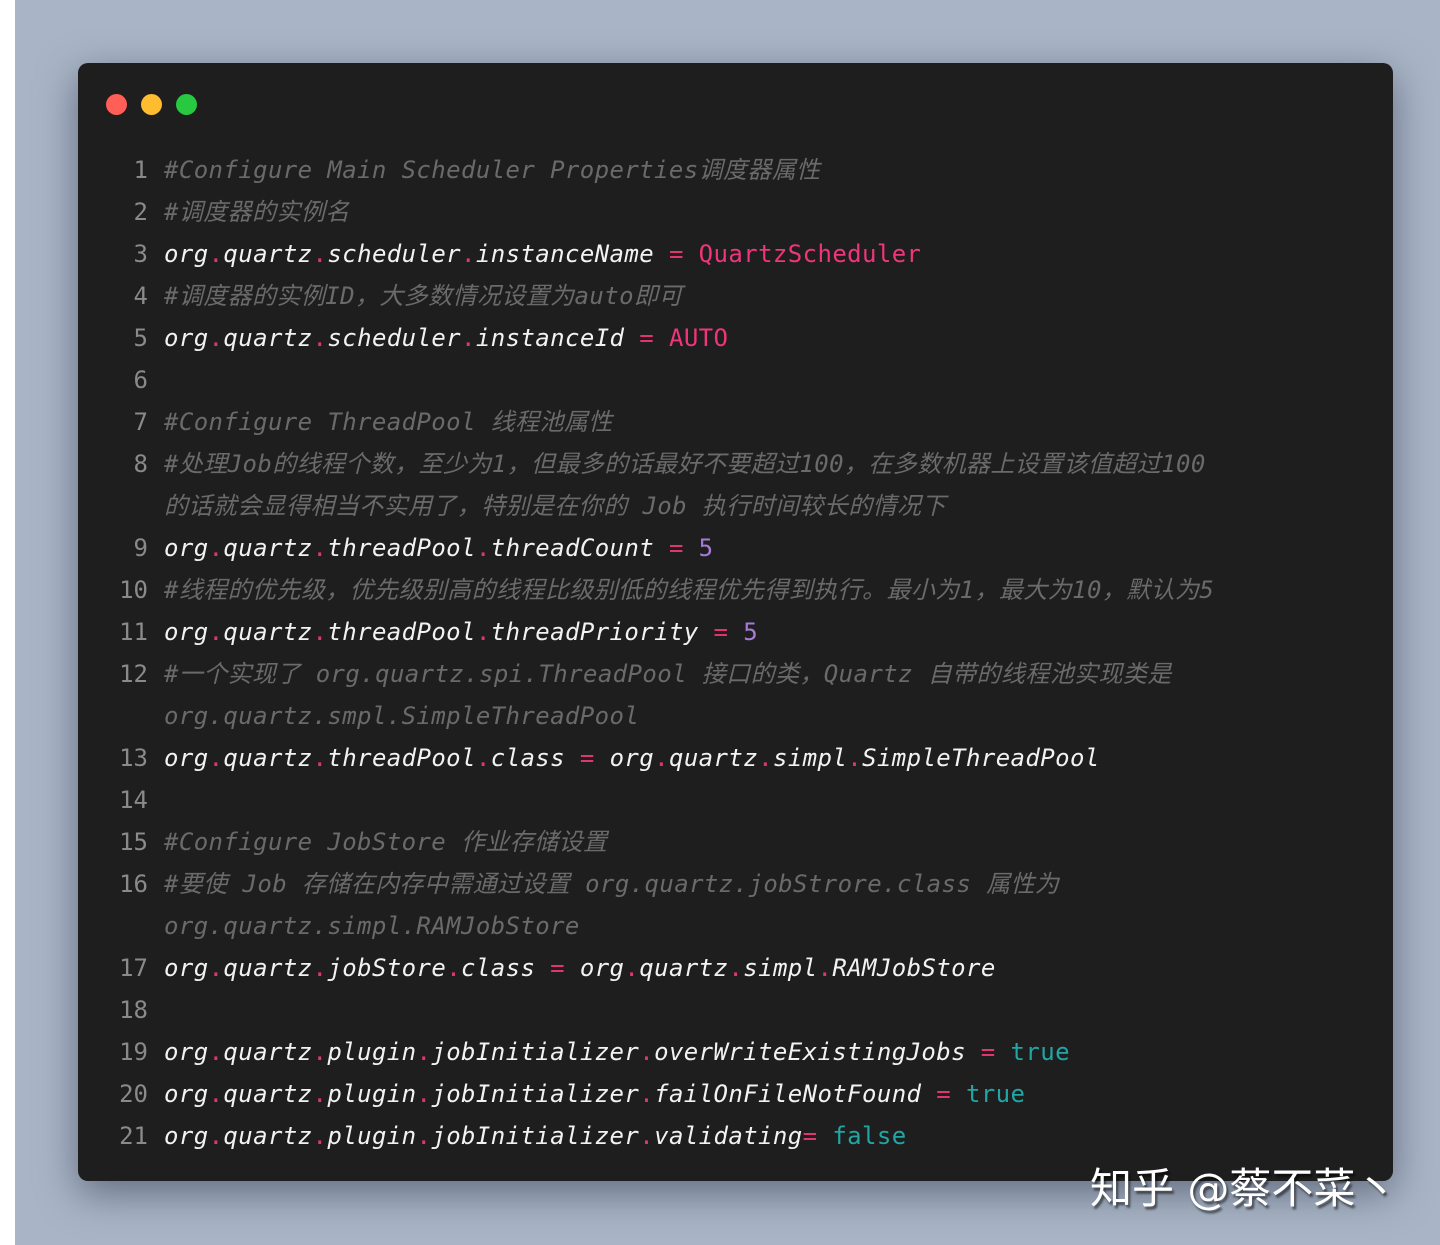  What do you see at coordinates (385, 842) in the screenshot?
I see `line-content: #Configure JobStore 作业存储设置` at bounding box center [385, 842].